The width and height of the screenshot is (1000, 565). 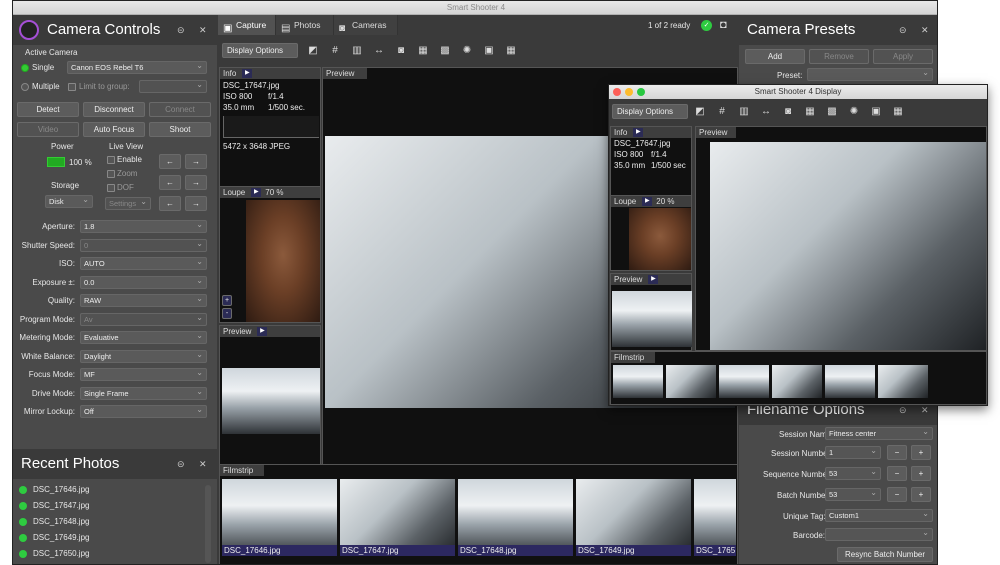 What do you see at coordinates (641, 92) in the screenshot?
I see `maximize-dot-icon` at bounding box center [641, 92].